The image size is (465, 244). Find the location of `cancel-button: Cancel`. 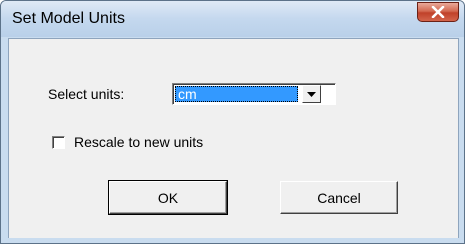

cancel-button: Cancel is located at coordinates (339, 197).